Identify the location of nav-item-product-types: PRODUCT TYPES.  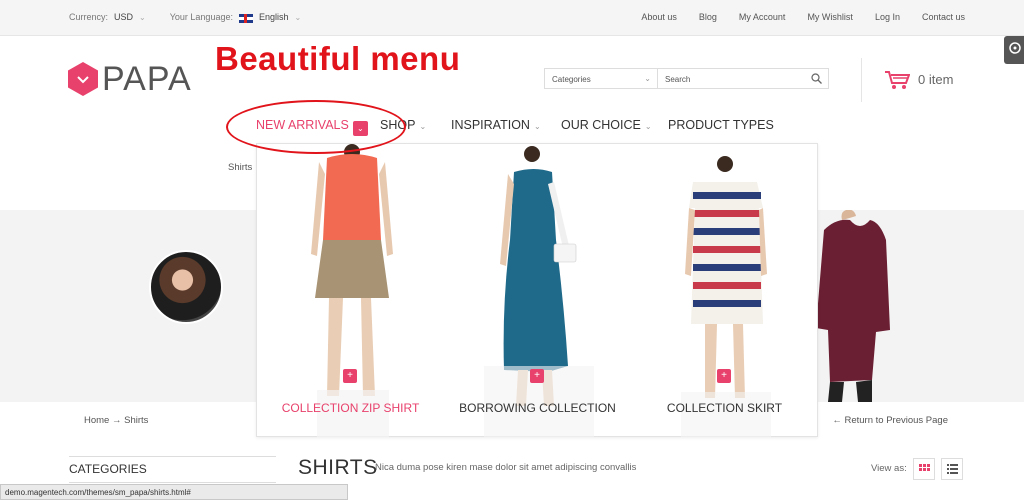
(721, 125).